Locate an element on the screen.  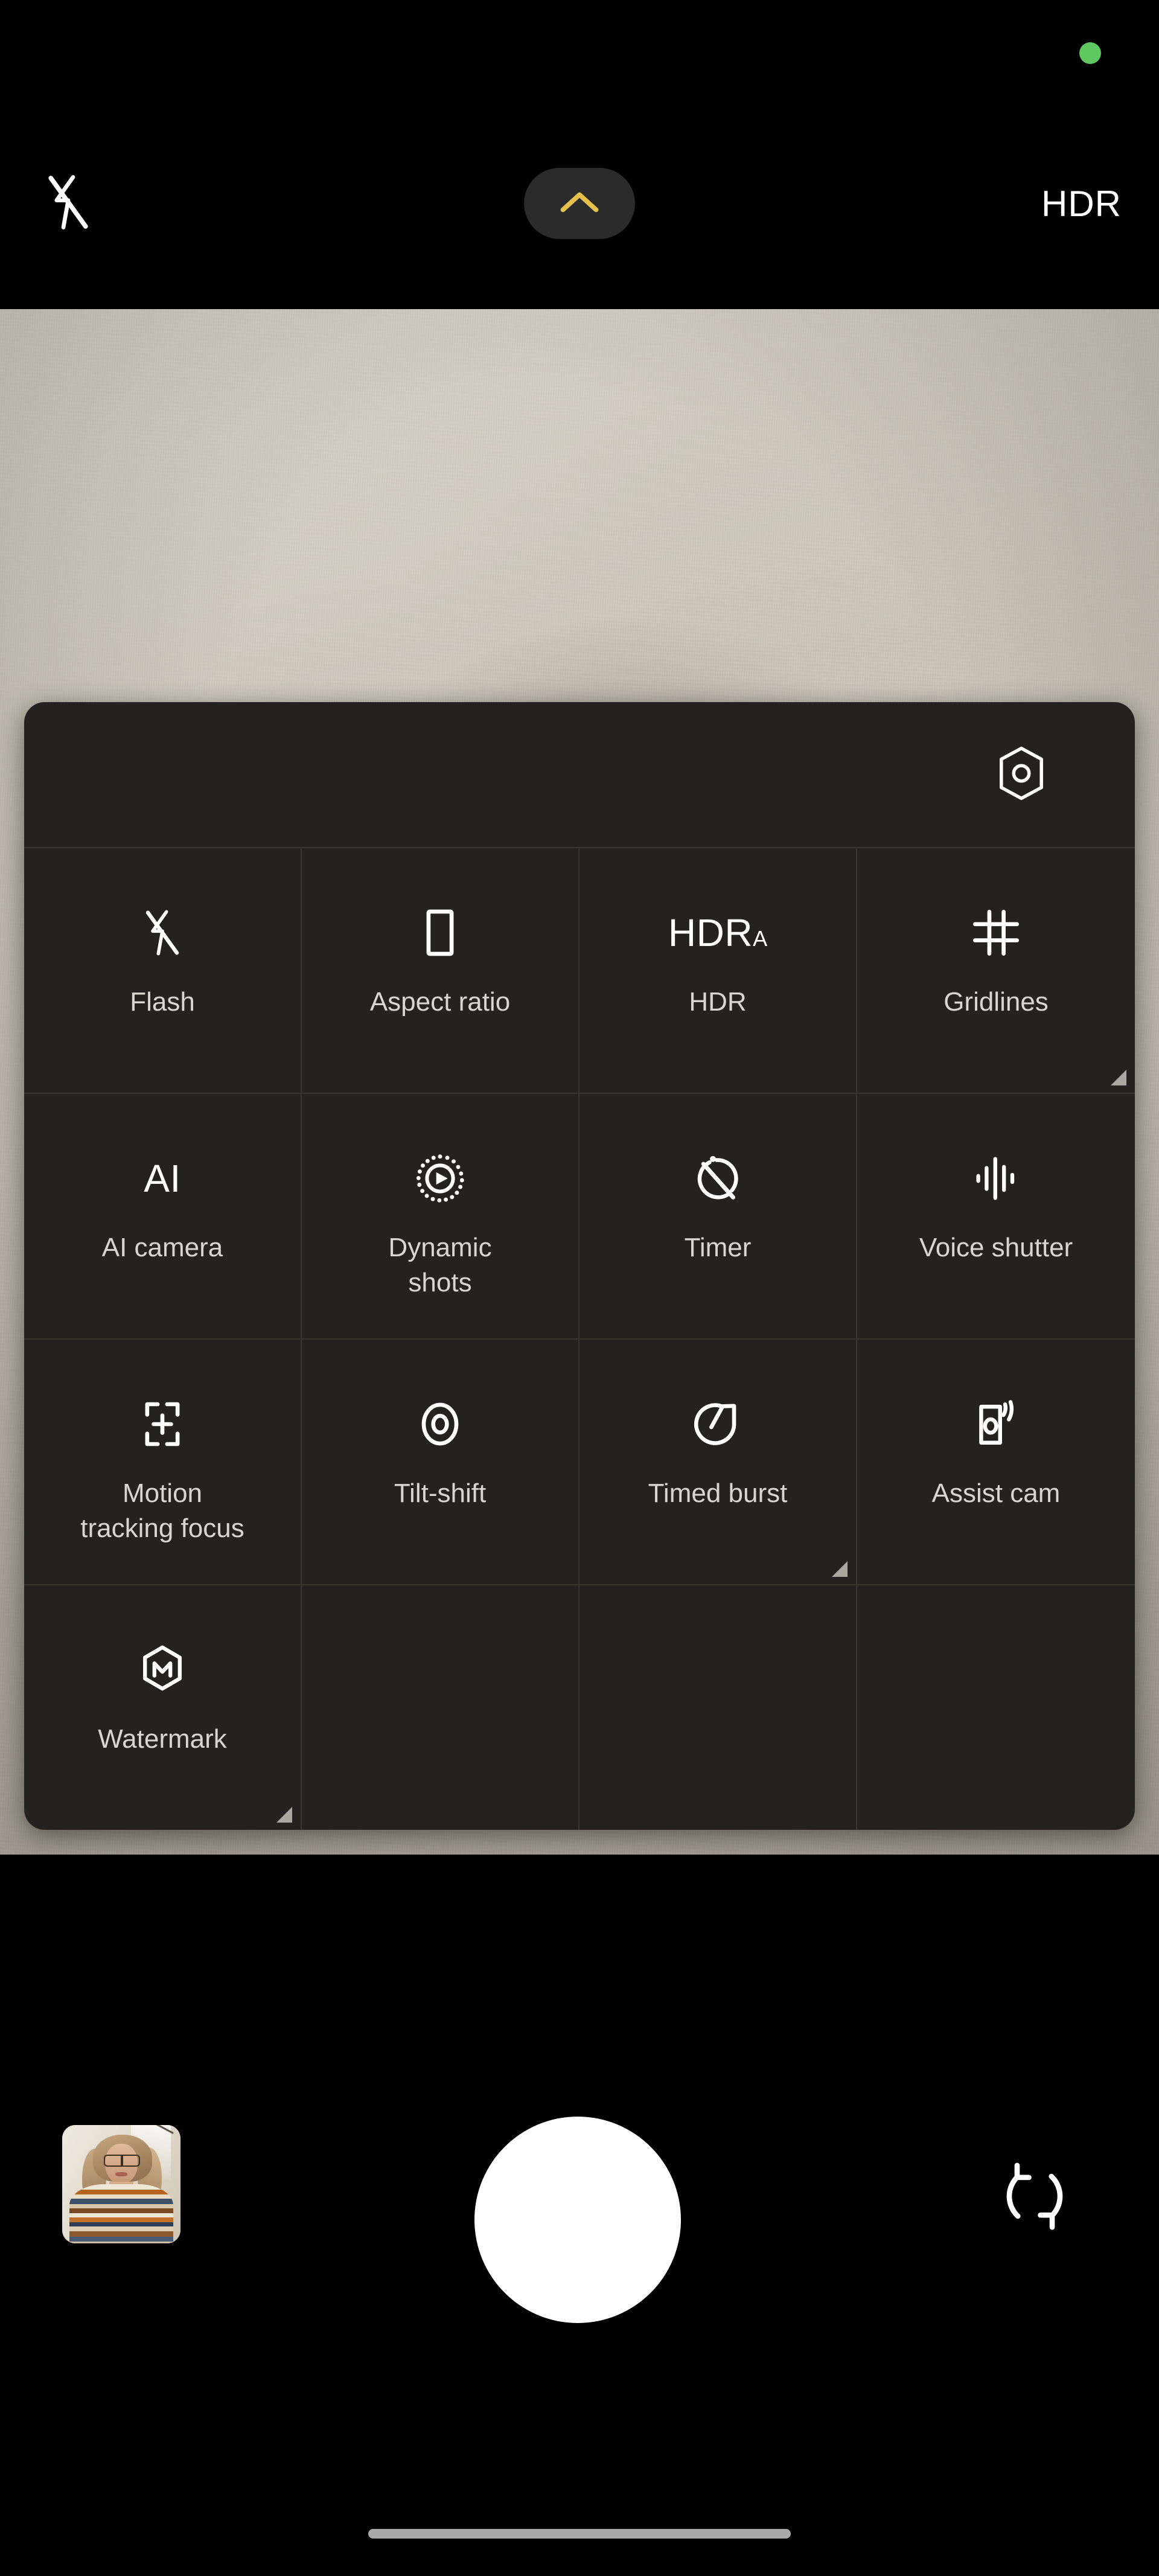
ai-icon-text: AI is located at coordinates (162, 1178).